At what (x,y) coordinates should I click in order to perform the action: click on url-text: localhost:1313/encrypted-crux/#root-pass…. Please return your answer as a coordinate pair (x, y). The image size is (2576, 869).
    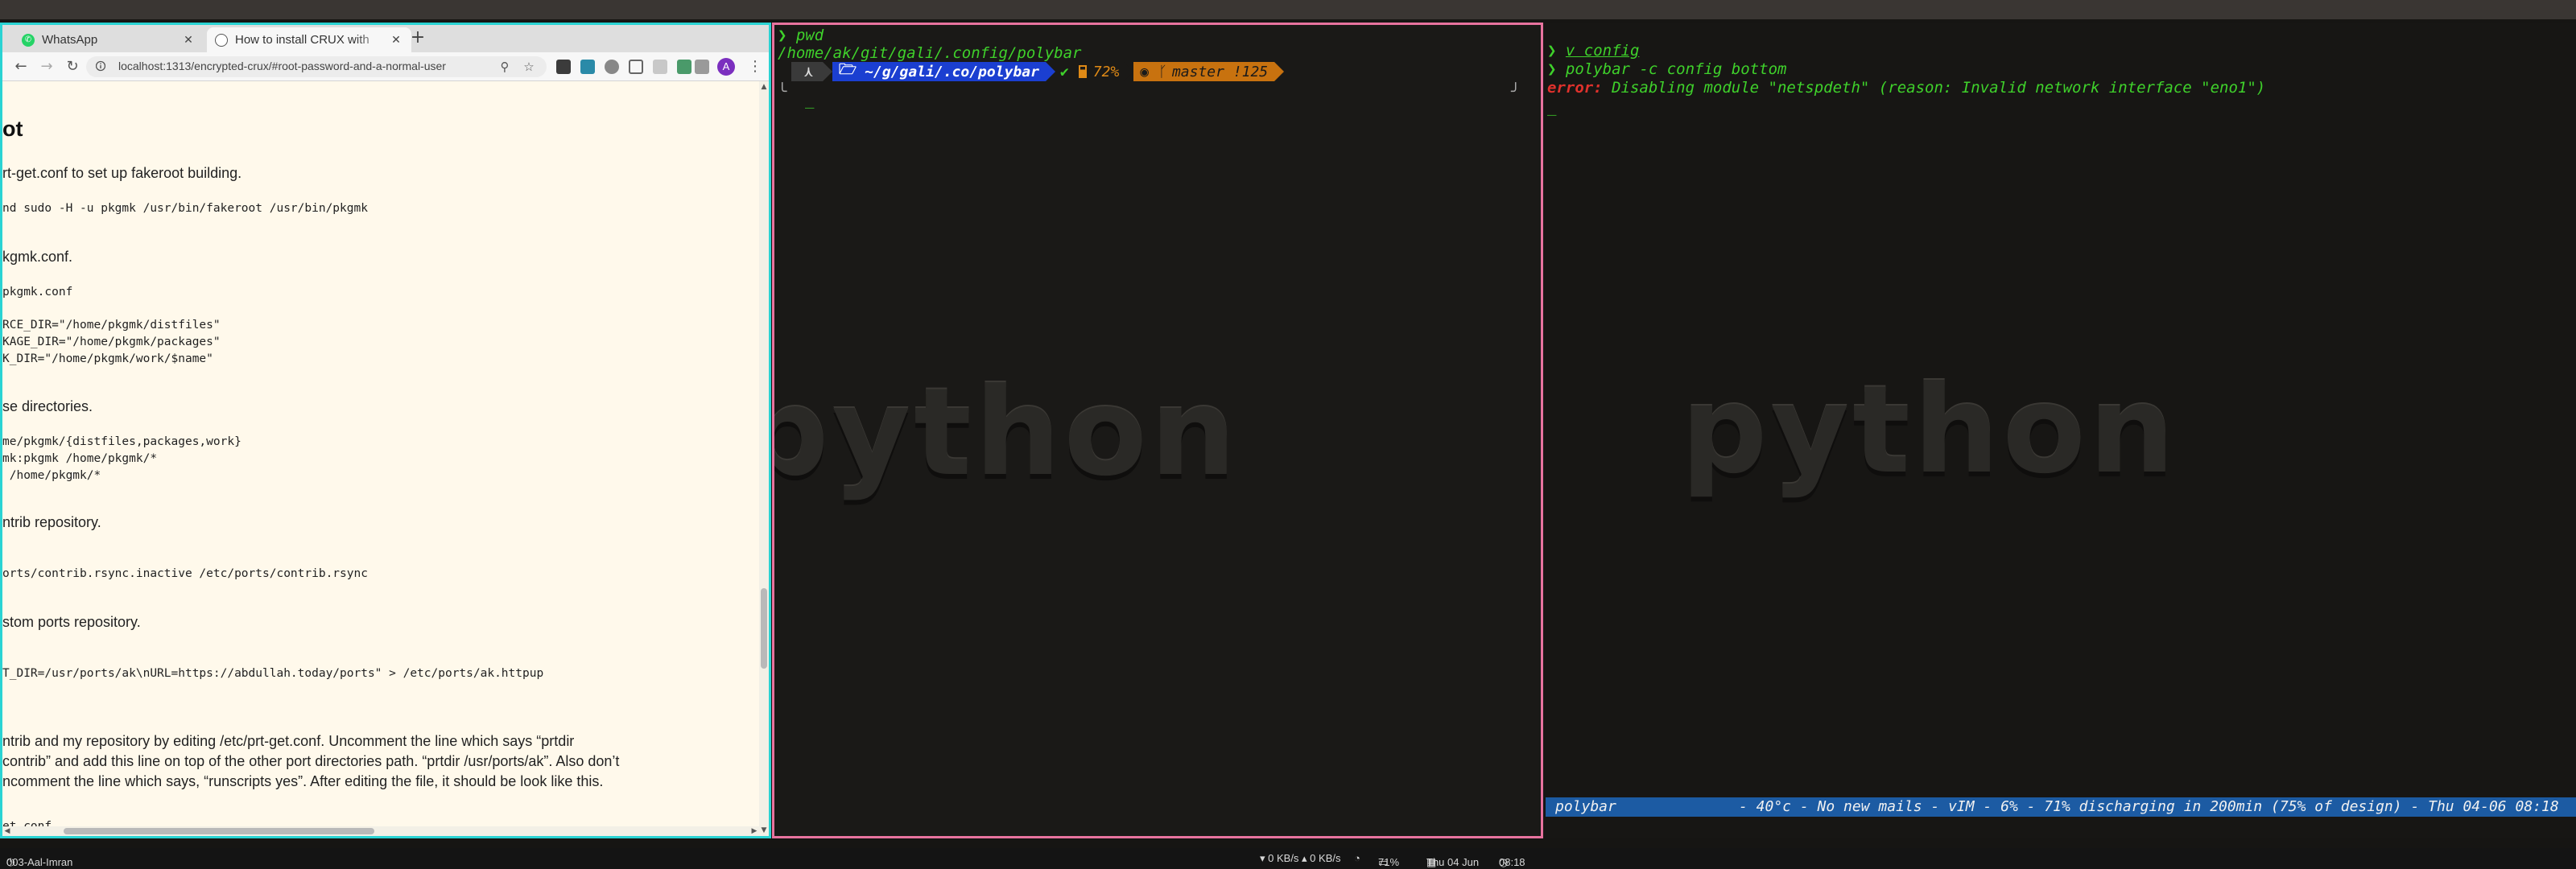
    Looking at the image, I should click on (282, 66).